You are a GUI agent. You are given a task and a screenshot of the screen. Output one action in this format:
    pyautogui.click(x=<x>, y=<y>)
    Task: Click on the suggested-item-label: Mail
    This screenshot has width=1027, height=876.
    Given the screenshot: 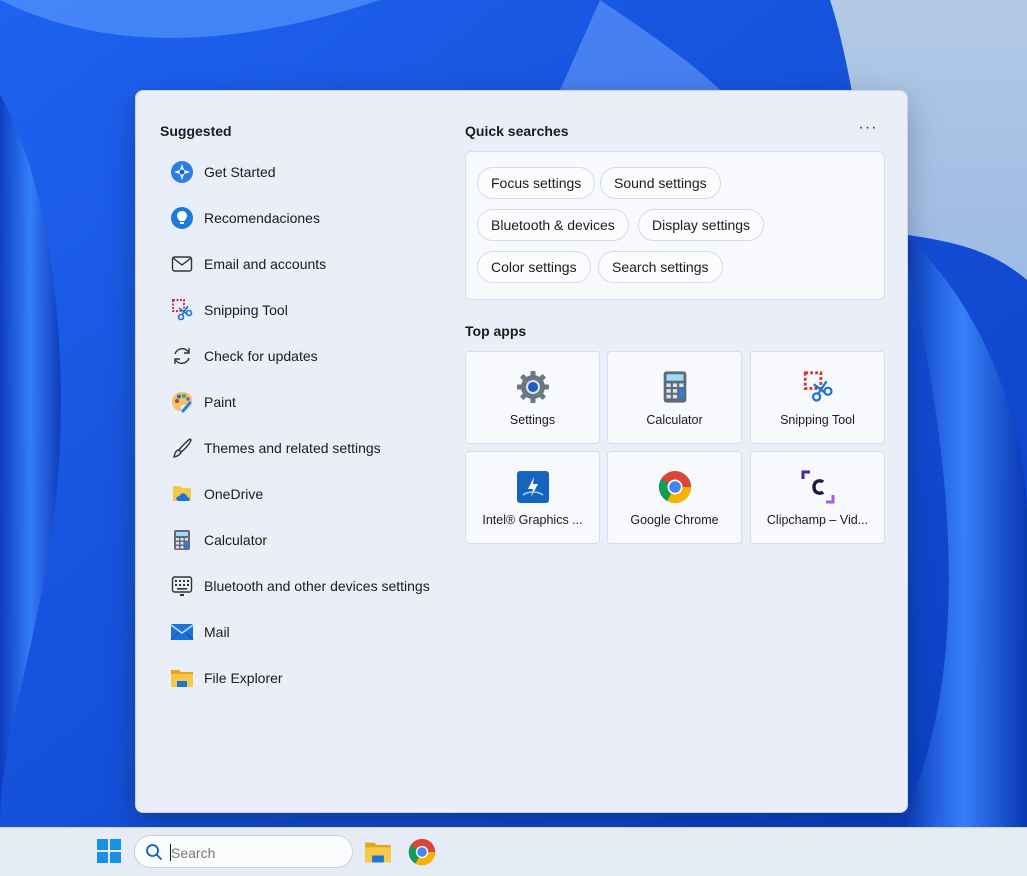 What is the action you would take?
    pyautogui.click(x=217, y=632)
    